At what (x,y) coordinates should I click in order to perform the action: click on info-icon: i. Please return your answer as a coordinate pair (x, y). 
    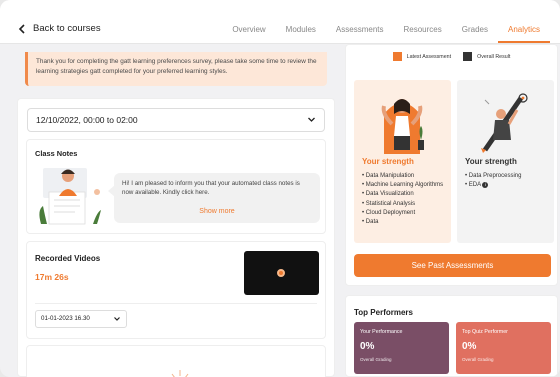
    Looking at the image, I should click on (485, 184).